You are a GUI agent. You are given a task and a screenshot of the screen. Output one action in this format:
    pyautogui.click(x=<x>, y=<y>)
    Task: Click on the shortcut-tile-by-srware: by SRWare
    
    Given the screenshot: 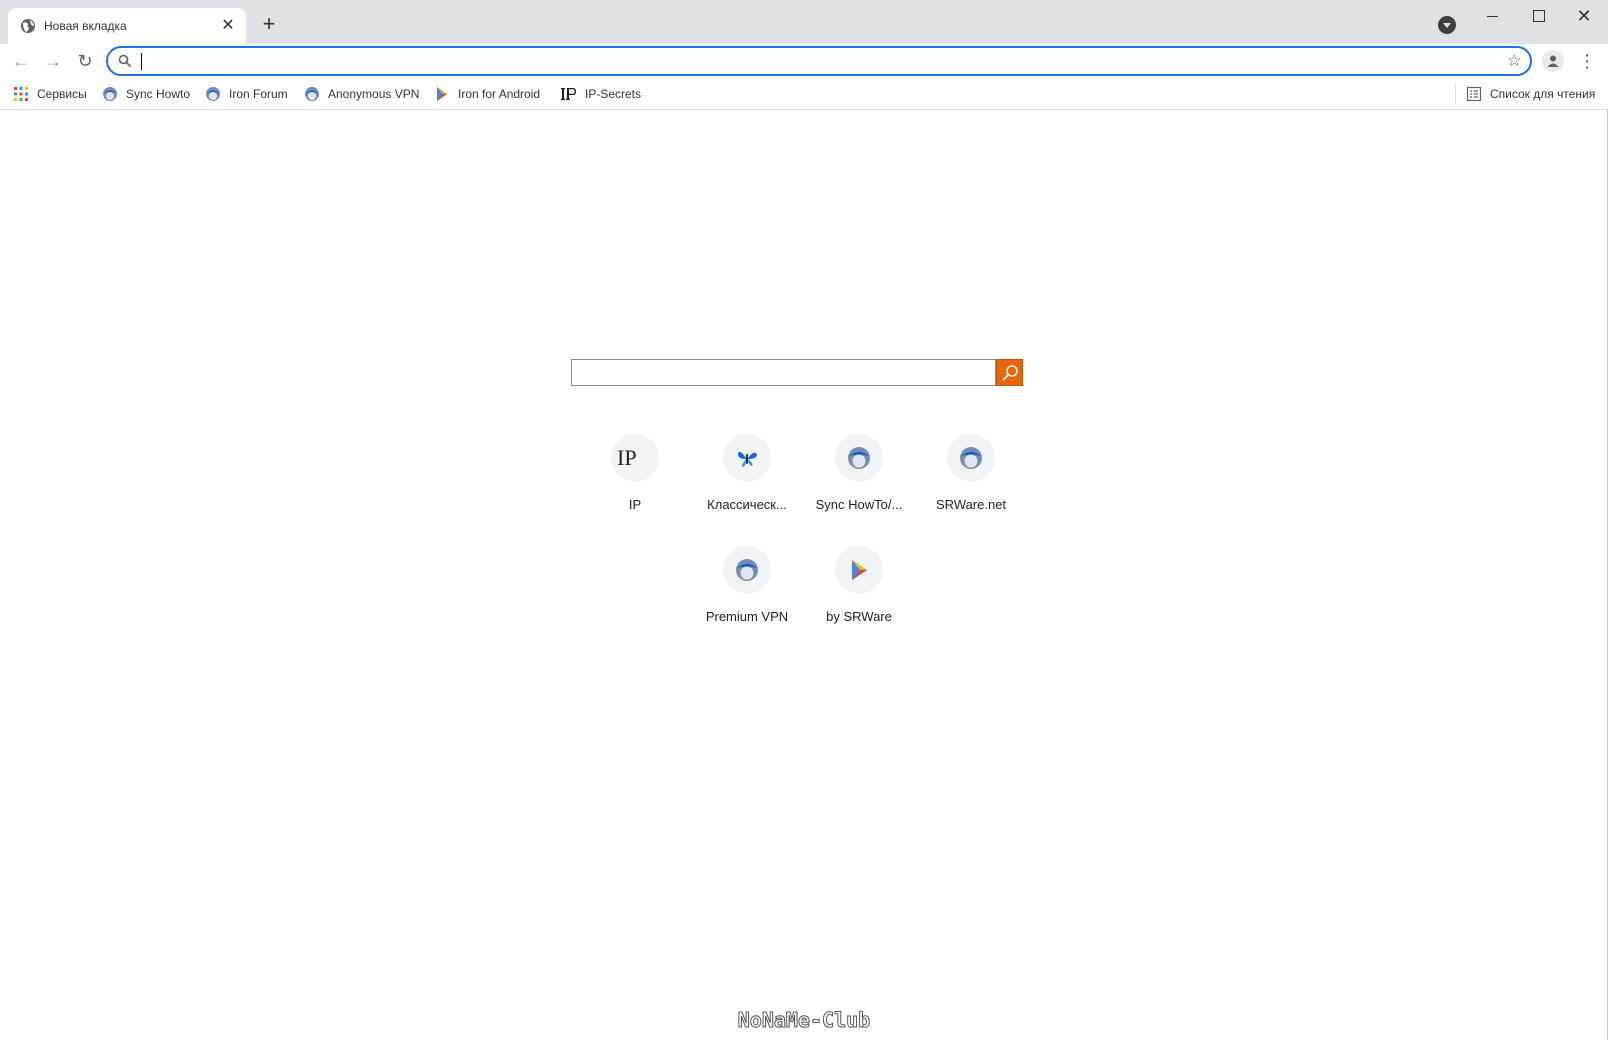 What is the action you would take?
    pyautogui.click(x=859, y=594)
    